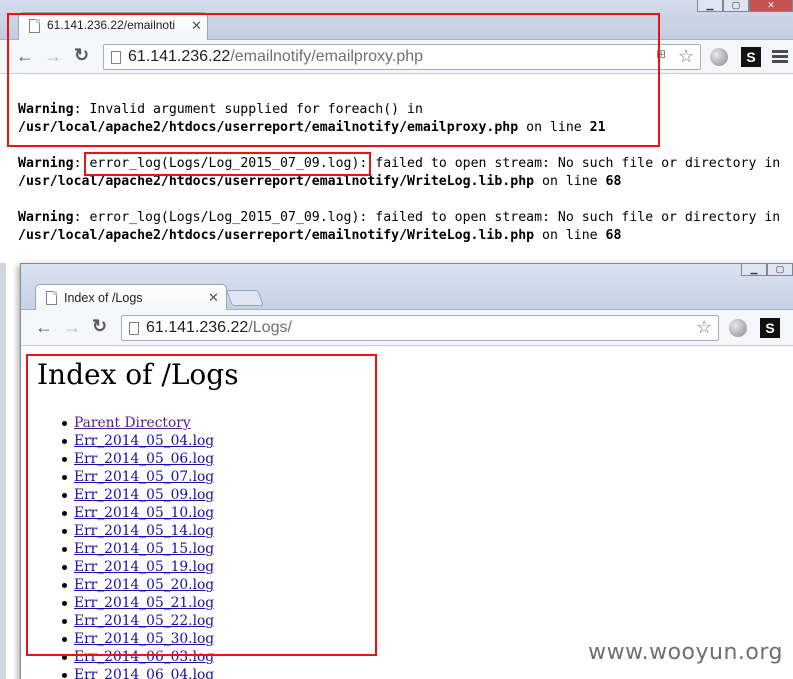  What do you see at coordinates (134, 328) in the screenshot?
I see `page-icon` at bounding box center [134, 328].